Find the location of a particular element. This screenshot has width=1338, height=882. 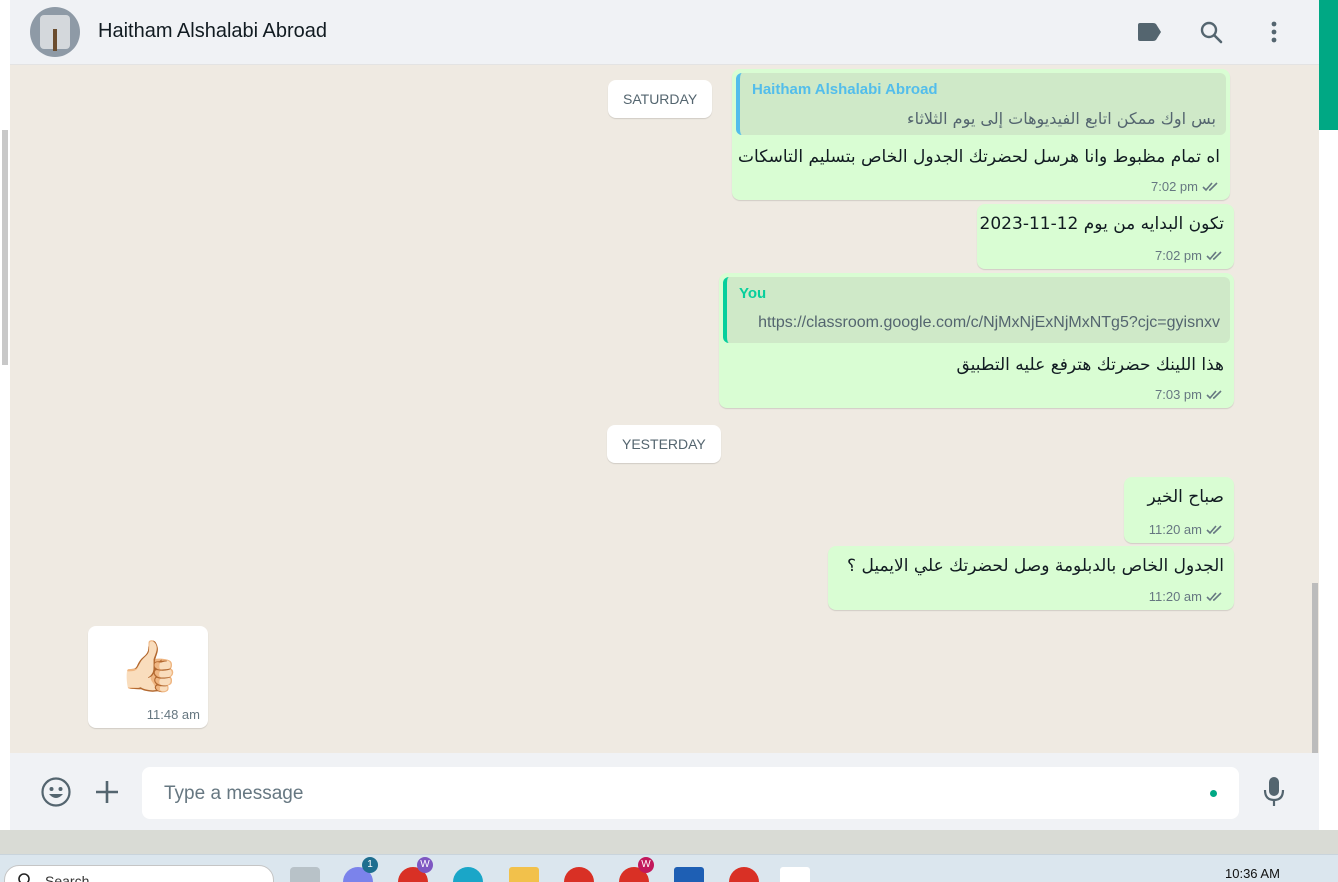

day-separator: SATURDAY is located at coordinates (660, 99).